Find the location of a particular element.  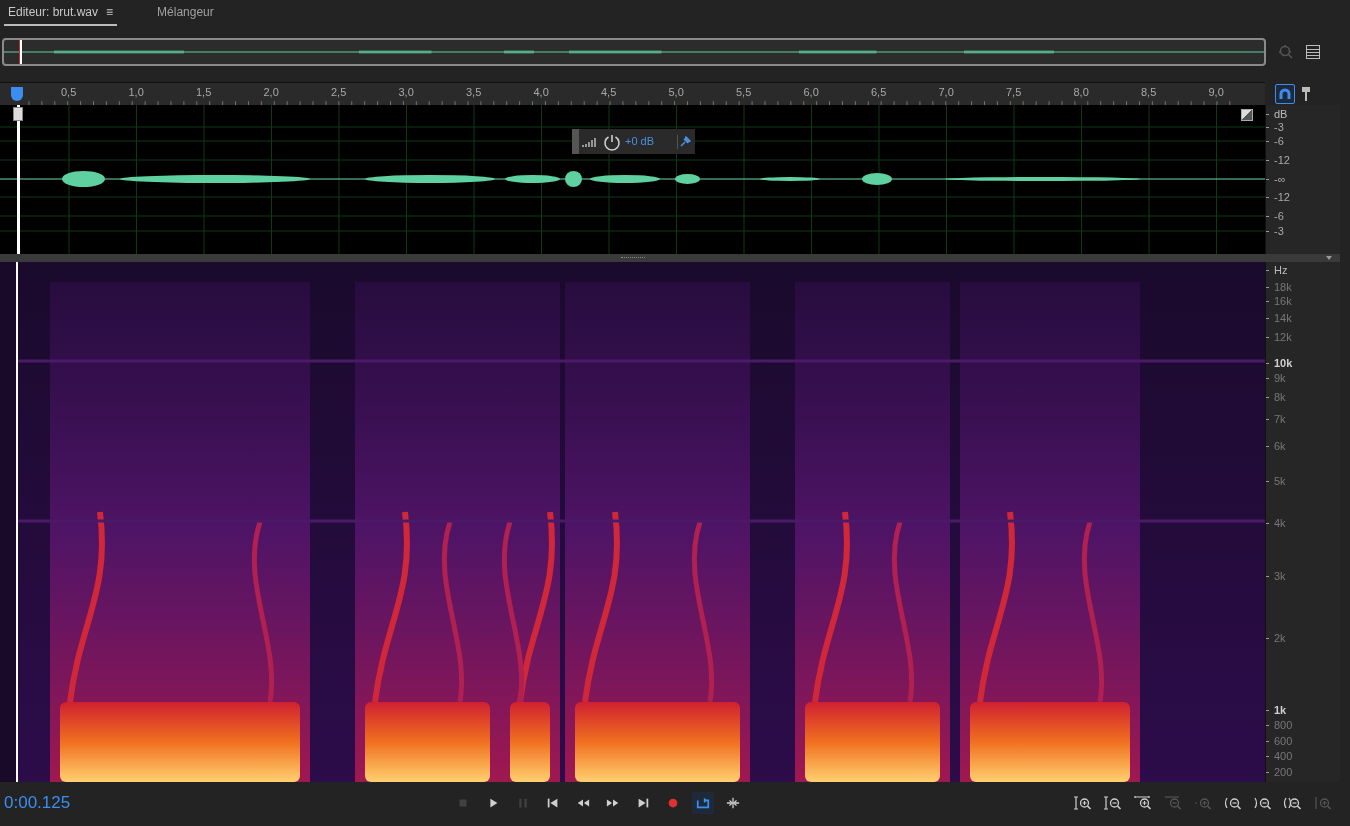

snap-toggle is located at coordinates (1285, 93).